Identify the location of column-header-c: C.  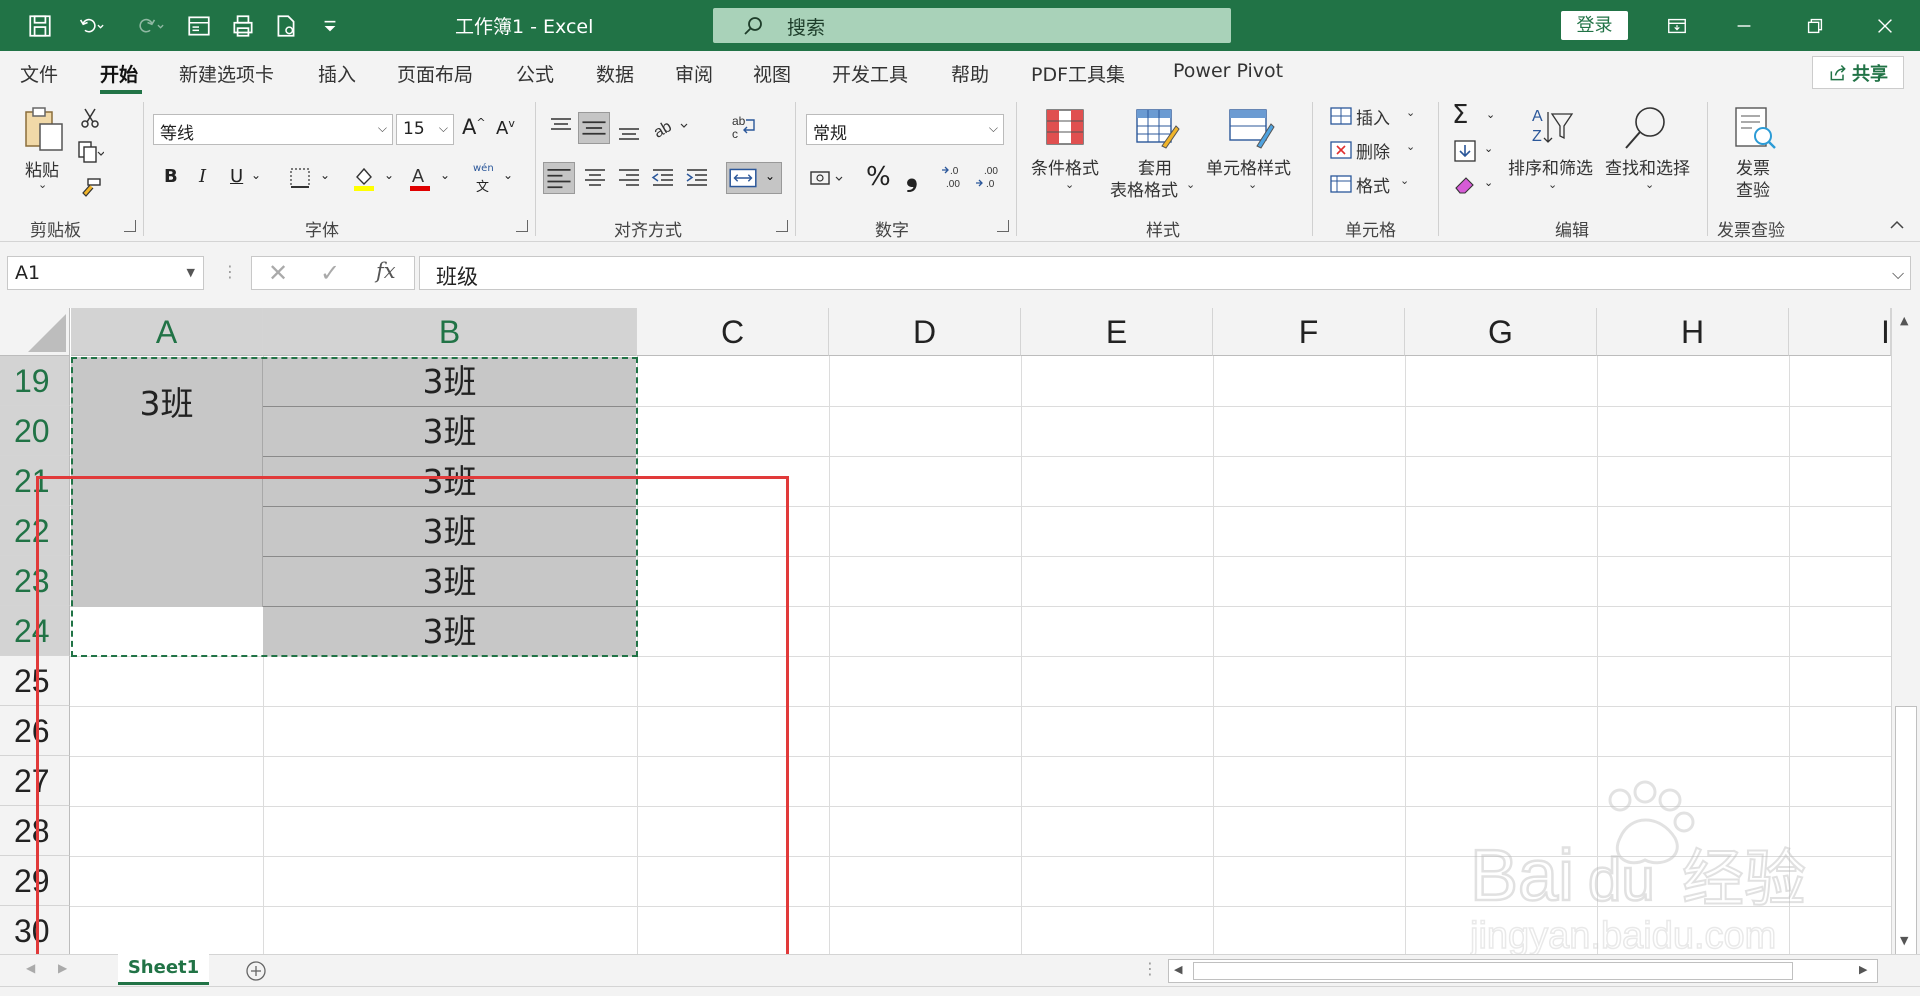
(733, 332).